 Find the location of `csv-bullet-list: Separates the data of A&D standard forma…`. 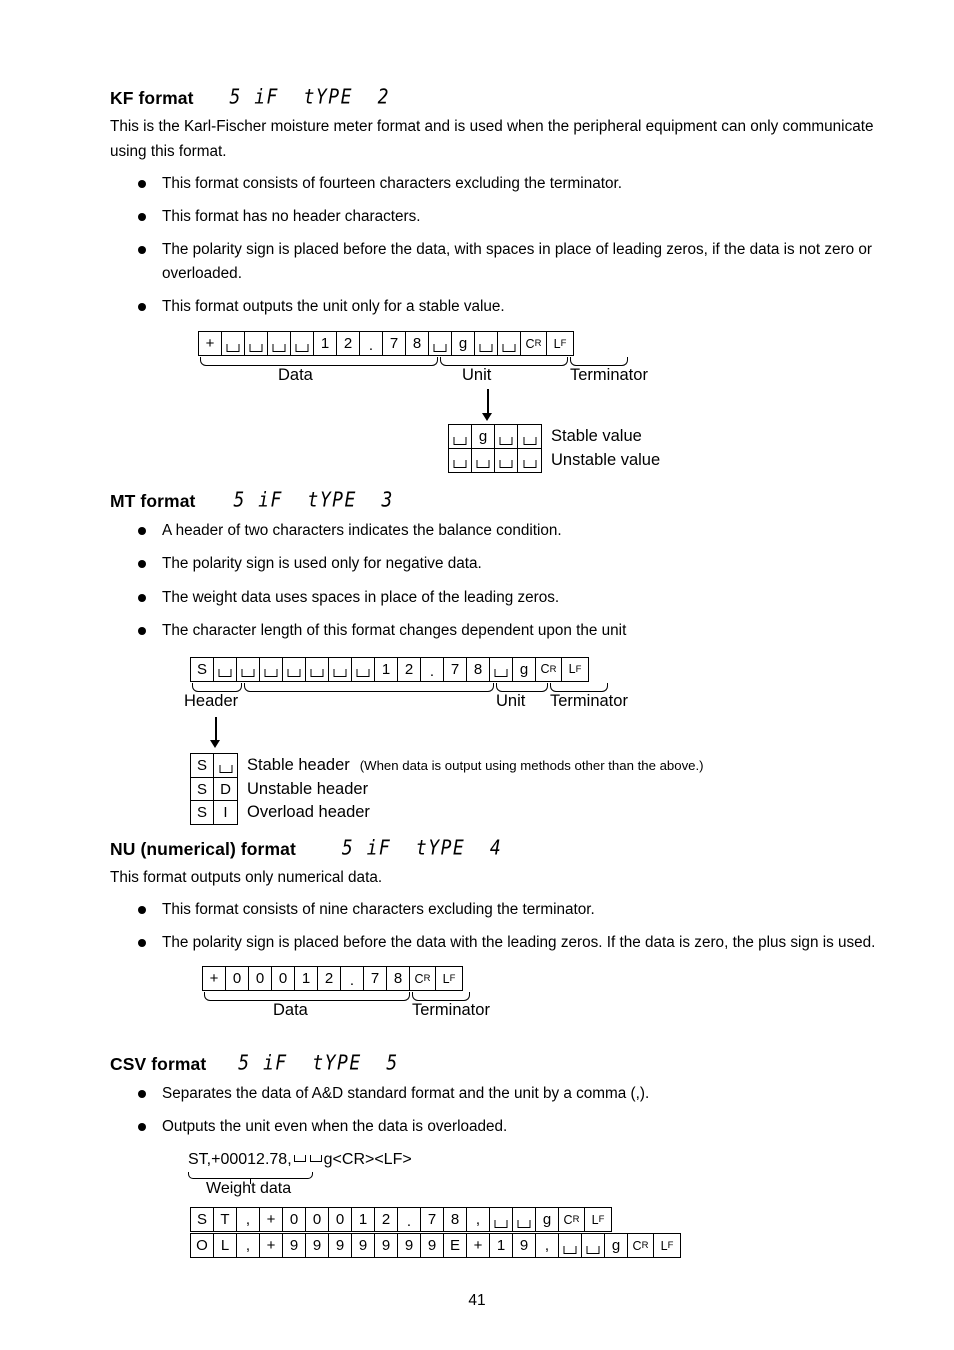

csv-bullet-list: Separates the data of A&D standard forma… is located at coordinates (497, 1110).